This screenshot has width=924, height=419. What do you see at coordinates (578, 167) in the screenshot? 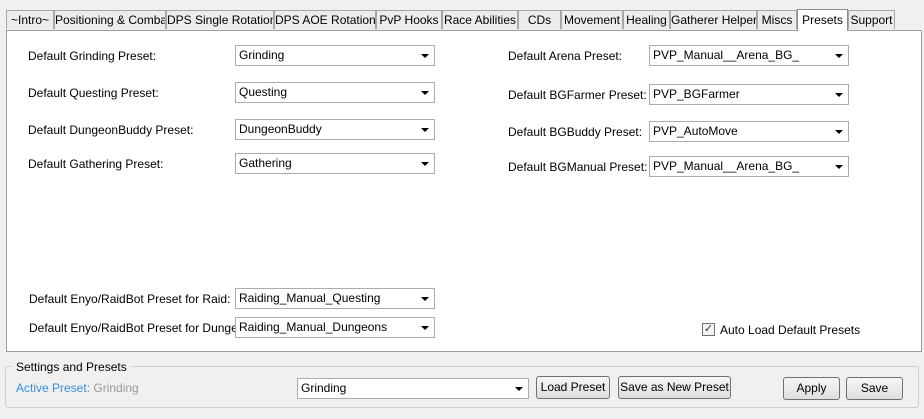
I see `bgmanual-preset-label: Default BGManual Preset:` at bounding box center [578, 167].